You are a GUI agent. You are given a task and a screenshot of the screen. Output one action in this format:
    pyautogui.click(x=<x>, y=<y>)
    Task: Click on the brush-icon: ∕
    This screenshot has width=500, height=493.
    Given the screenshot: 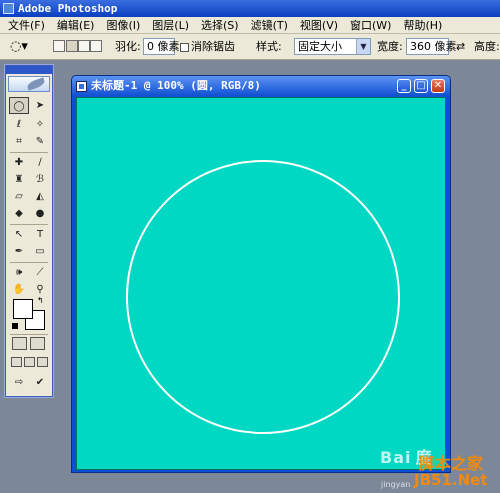 What is the action you would take?
    pyautogui.click(x=40, y=162)
    